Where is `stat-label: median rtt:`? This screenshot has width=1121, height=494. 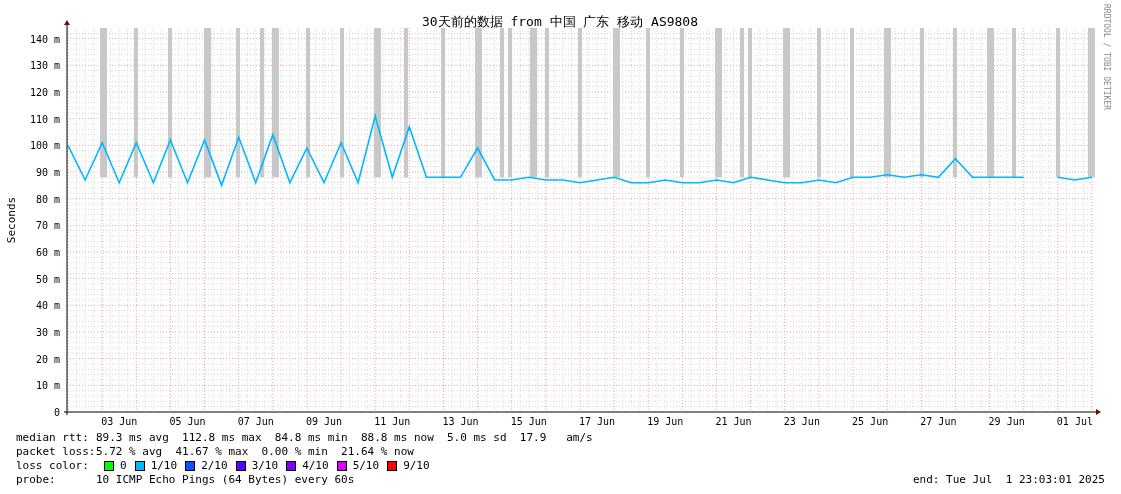 stat-label: median rtt: is located at coordinates (53, 438).